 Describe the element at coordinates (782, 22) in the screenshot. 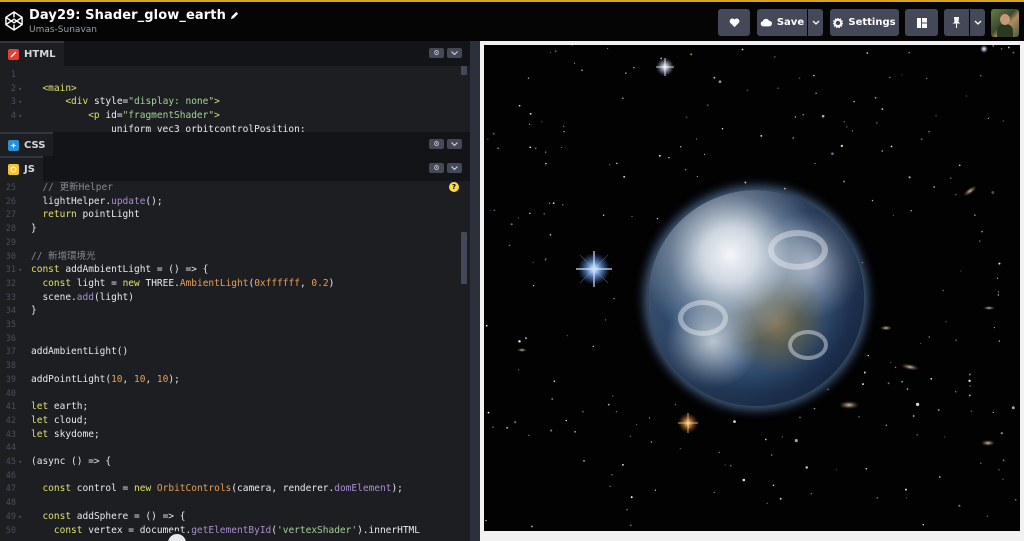

I see `save-button: Save` at that location.